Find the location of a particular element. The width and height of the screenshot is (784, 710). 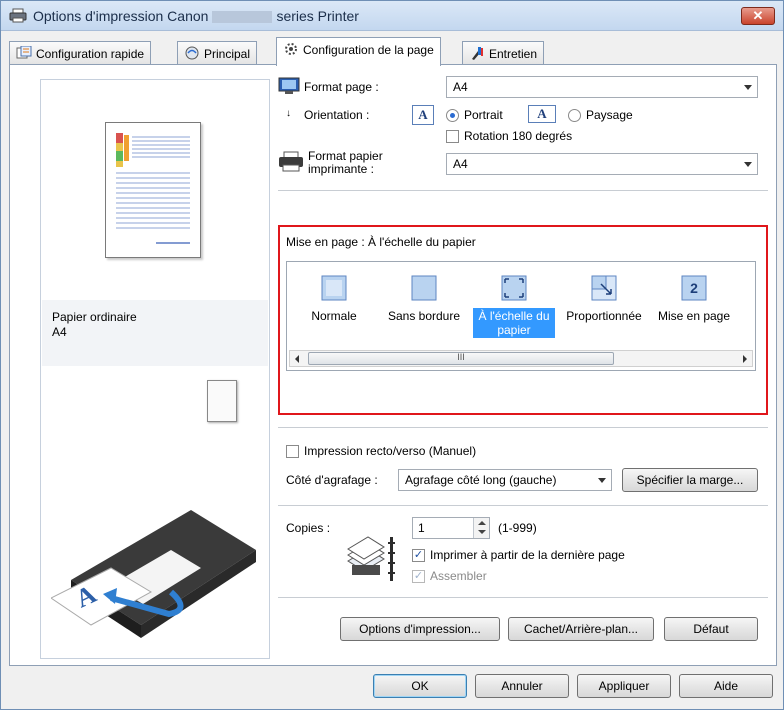

tab-page-setup-label: Configuration de la page is located at coordinates (368, 50).